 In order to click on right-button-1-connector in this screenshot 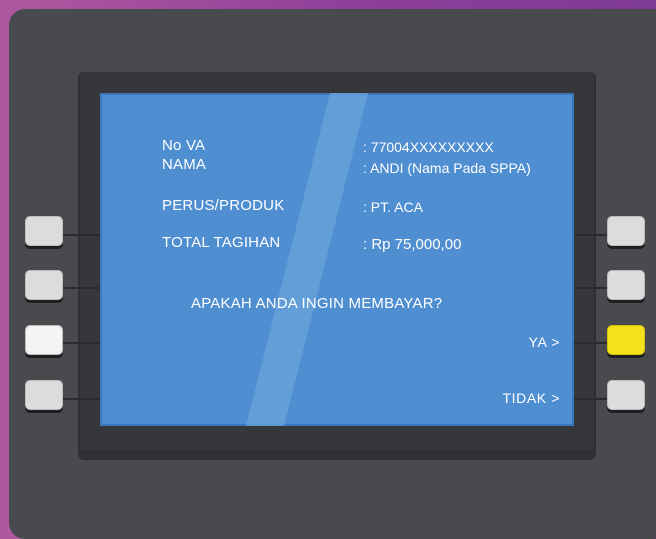, I will do `click(592, 235)`.